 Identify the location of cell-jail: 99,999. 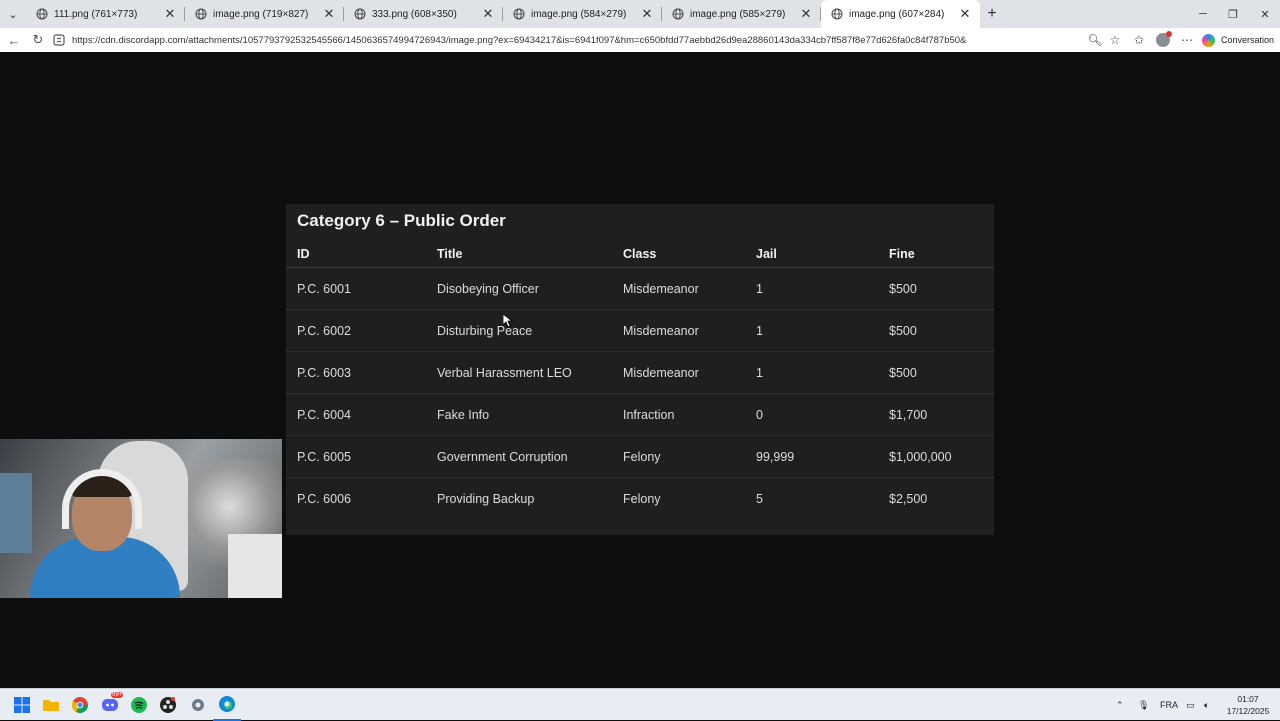
(775, 456).